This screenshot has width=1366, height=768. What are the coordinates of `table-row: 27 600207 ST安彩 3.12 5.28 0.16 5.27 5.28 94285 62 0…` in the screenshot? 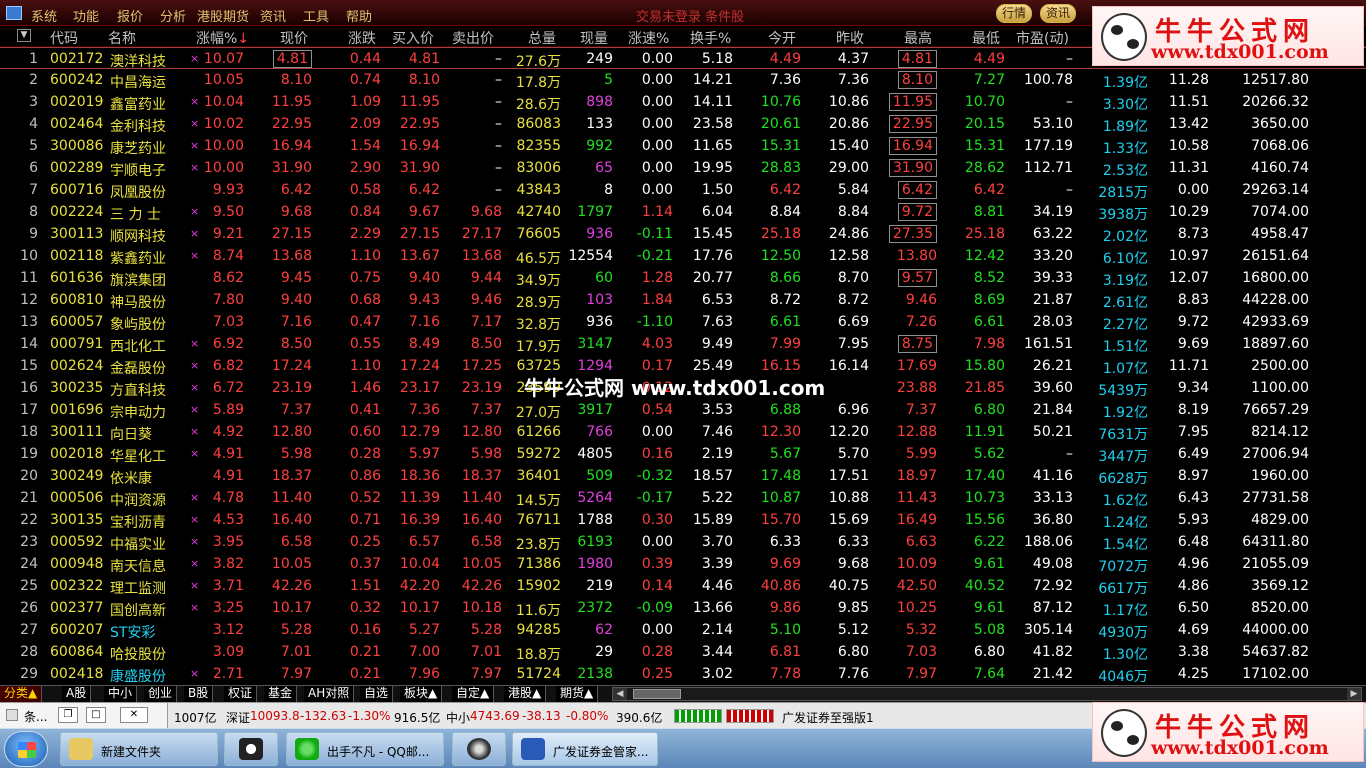 It's located at (683, 630).